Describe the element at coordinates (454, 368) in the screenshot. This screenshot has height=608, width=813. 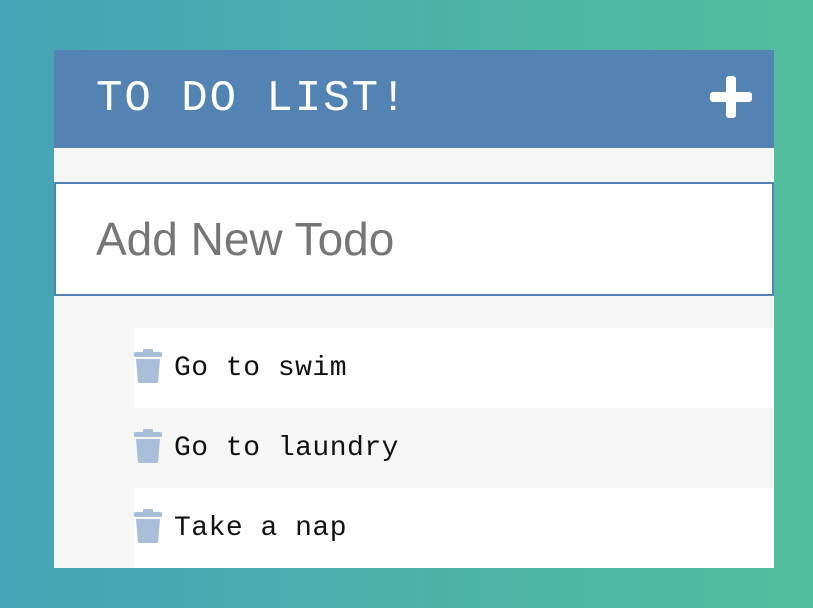
I see `todo-item: Go to swim` at that location.